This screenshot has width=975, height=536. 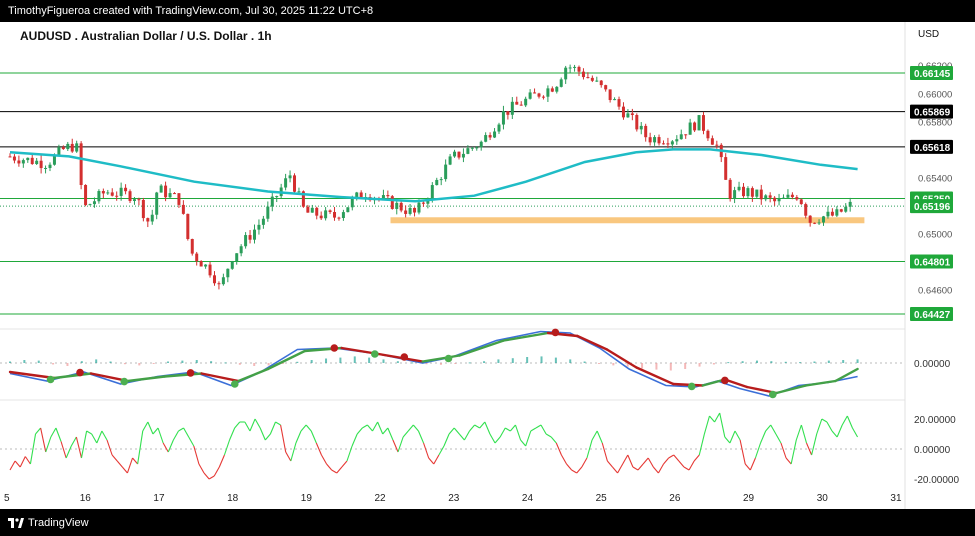 What do you see at coordinates (307, 498) in the screenshot?
I see `time-tick-label: 19` at bounding box center [307, 498].